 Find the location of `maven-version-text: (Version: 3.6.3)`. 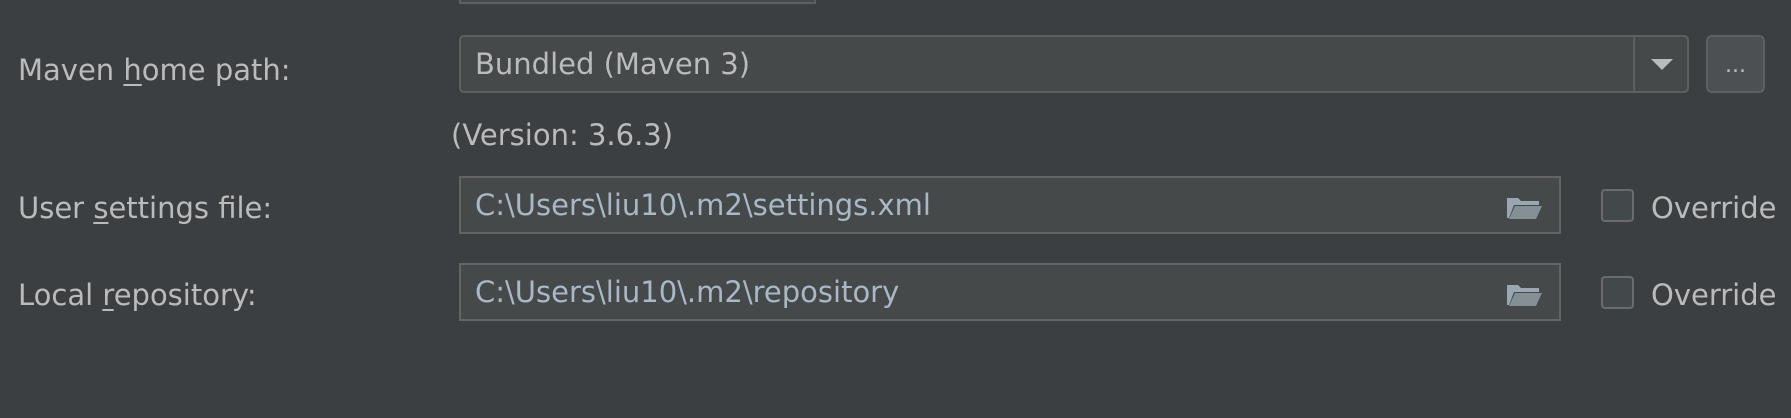

maven-version-text: (Version: 3.6.3) is located at coordinates (562, 135).